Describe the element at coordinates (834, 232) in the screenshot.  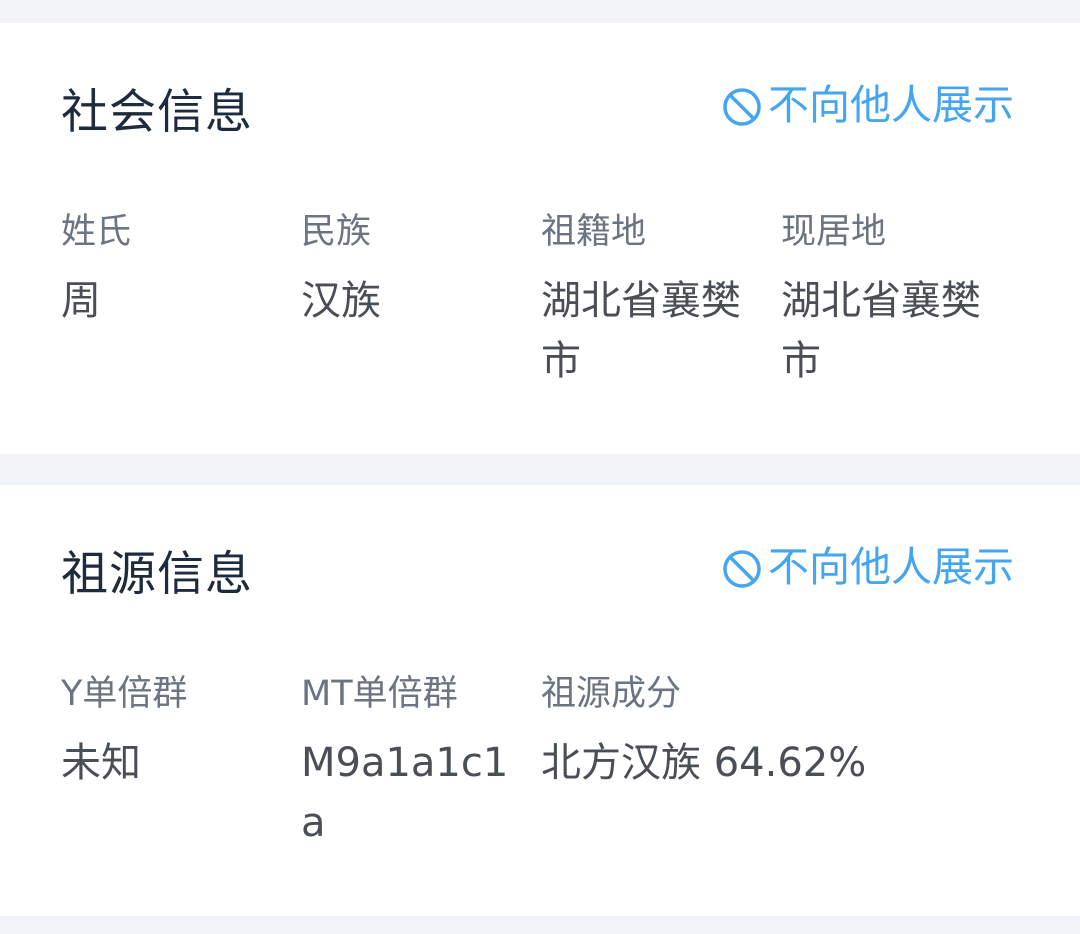
I see `field-label: 现居地` at that location.